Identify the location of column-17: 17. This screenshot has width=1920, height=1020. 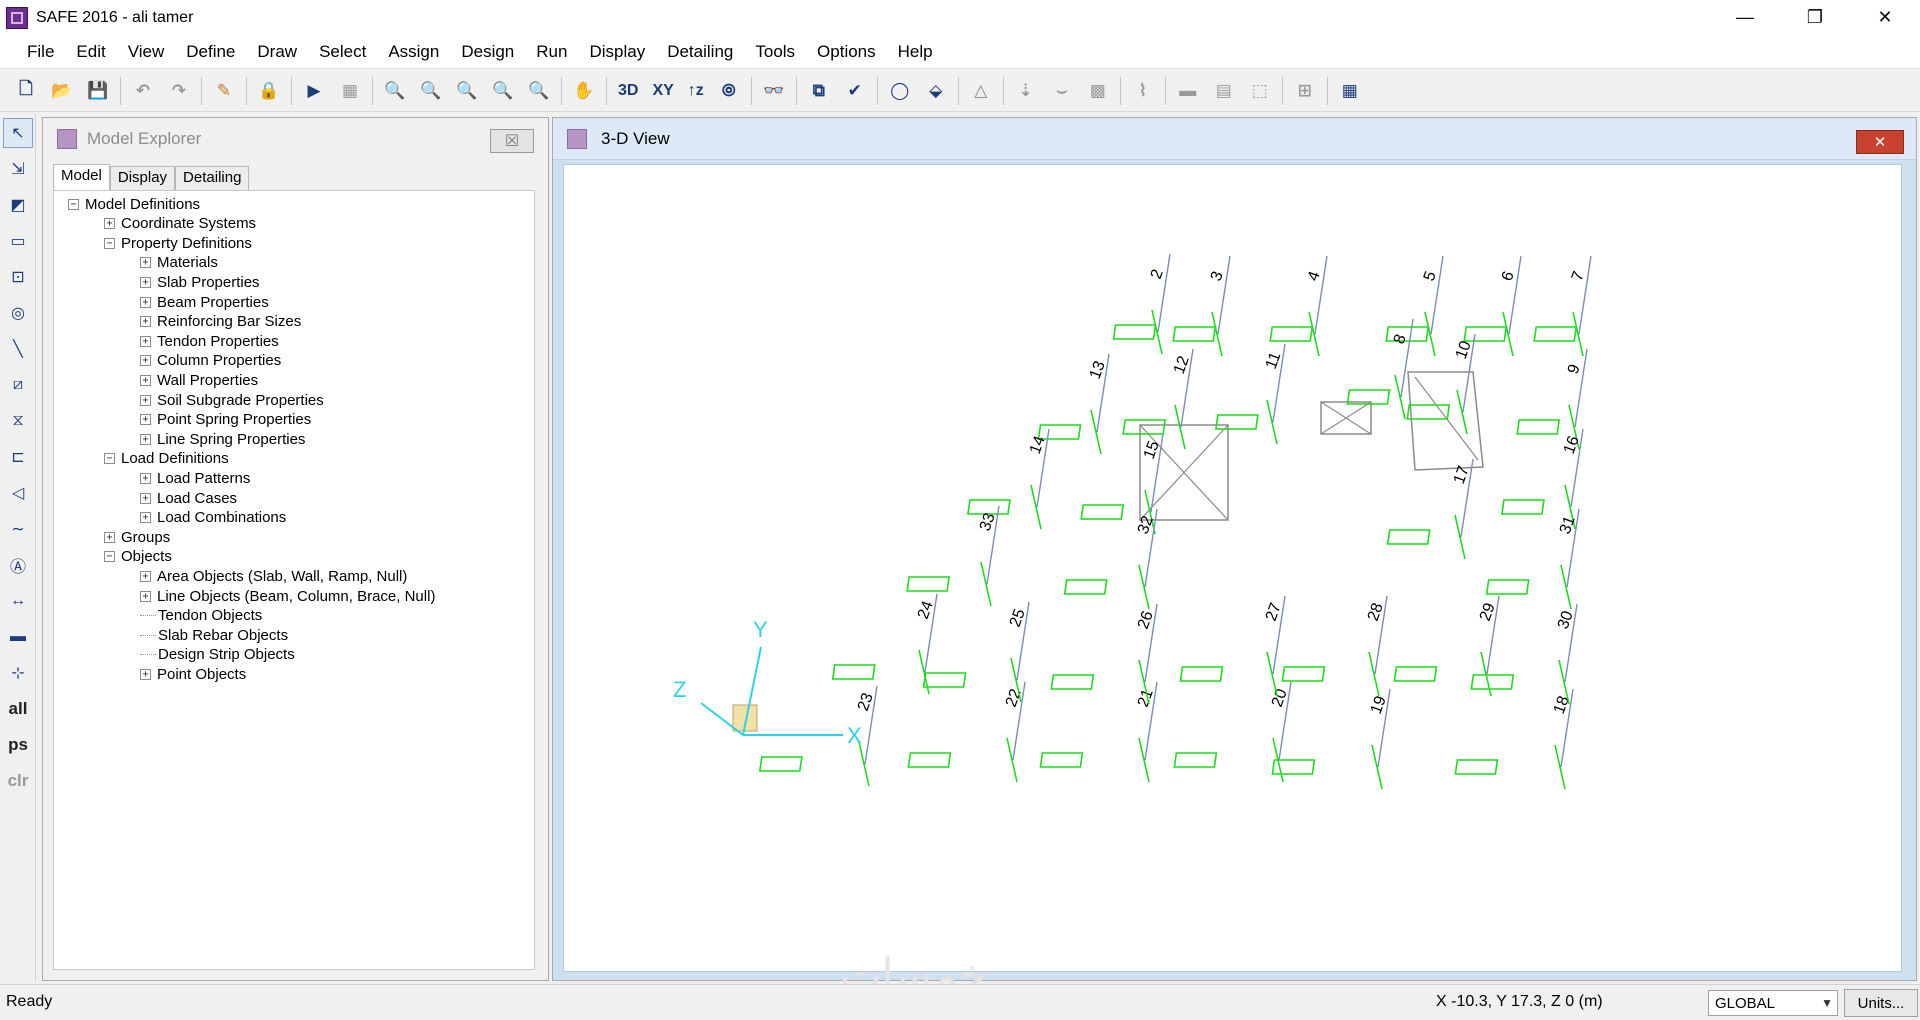
(1430, 509).